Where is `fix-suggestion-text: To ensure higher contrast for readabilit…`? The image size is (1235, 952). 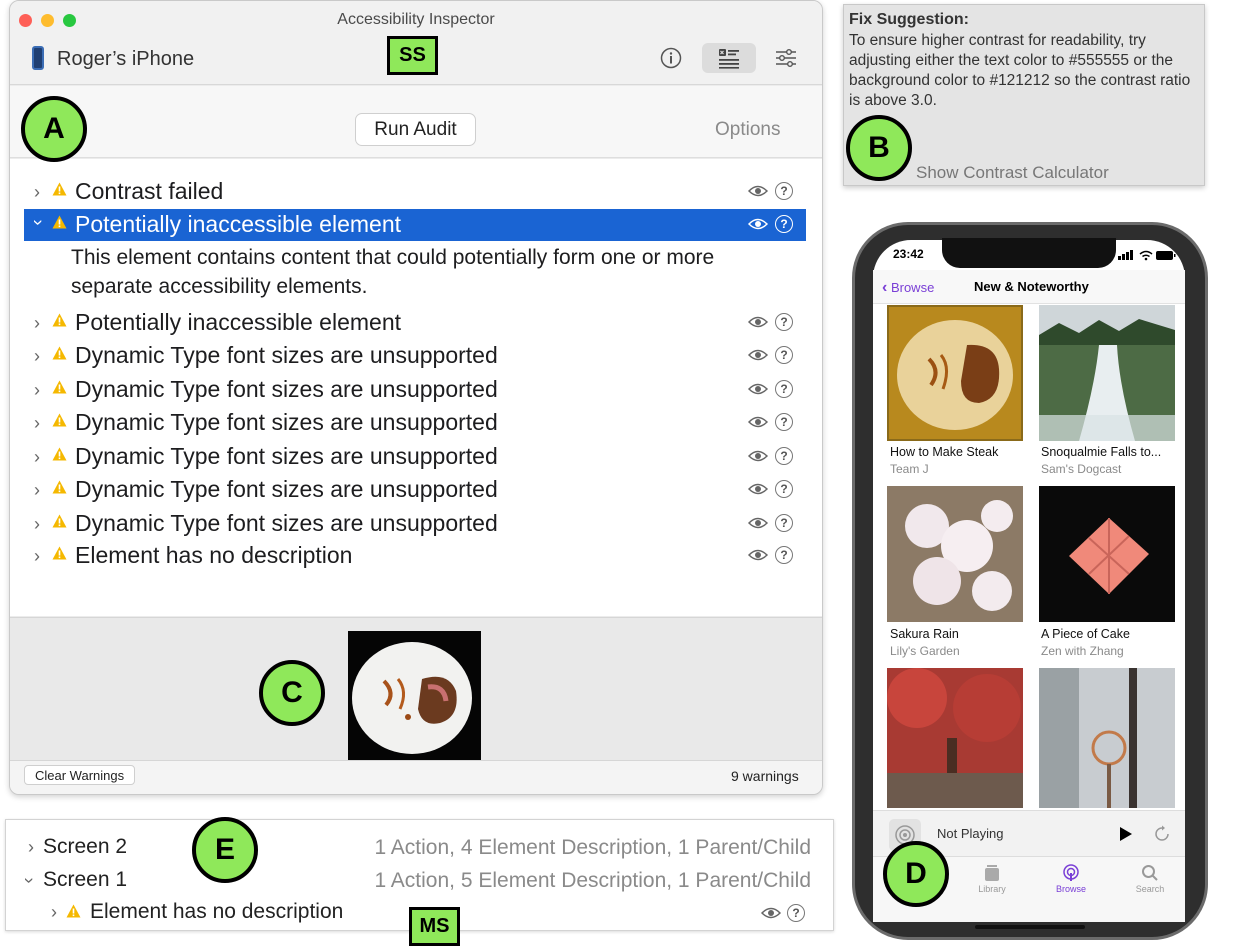 fix-suggestion-text: To ensure higher contrast for readabilit… is located at coordinates (1020, 70).